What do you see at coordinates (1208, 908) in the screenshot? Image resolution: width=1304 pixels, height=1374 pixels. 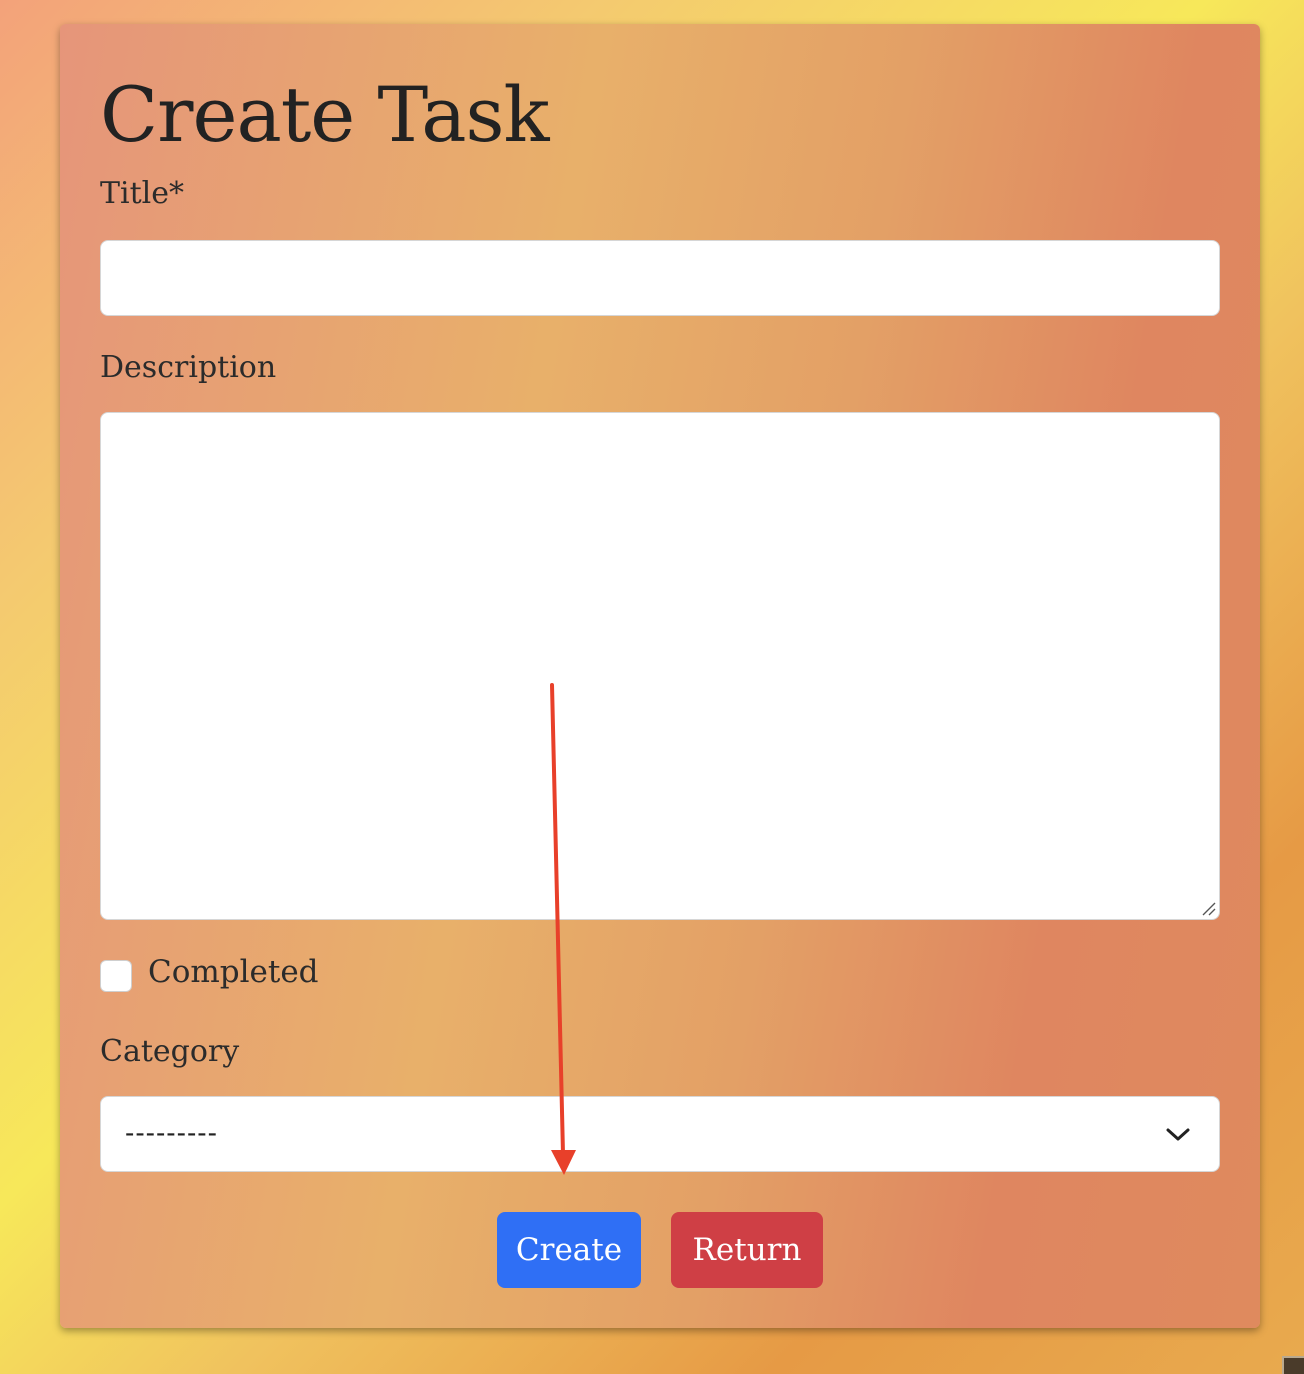 I see `resize-grip-icon` at bounding box center [1208, 908].